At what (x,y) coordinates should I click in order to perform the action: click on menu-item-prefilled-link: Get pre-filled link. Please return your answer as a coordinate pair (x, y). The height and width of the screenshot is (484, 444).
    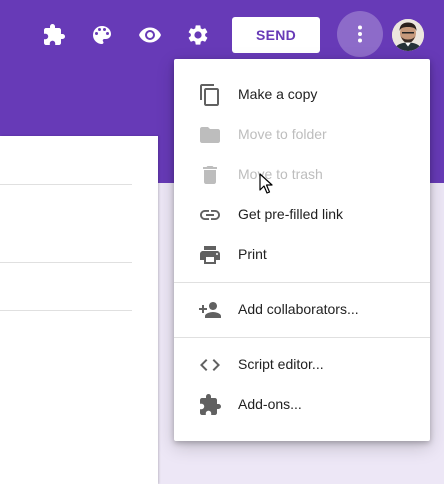
    Looking at the image, I should click on (302, 215).